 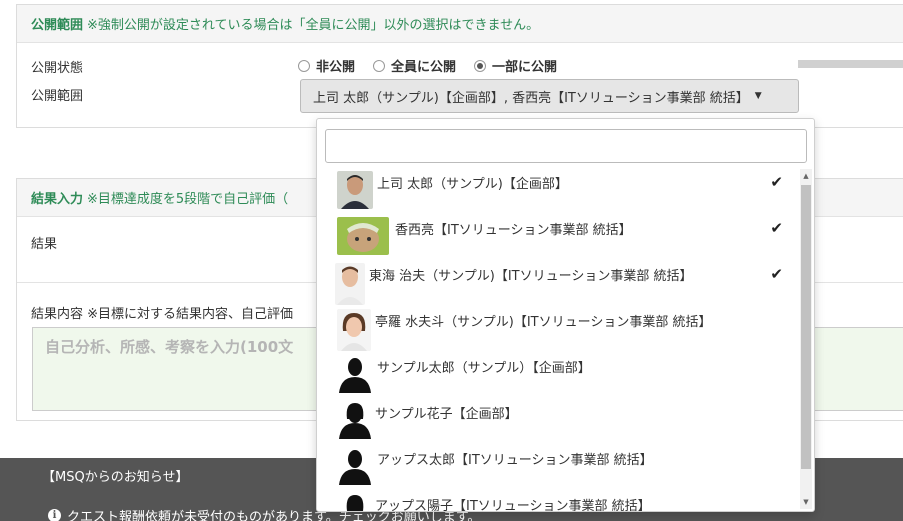 What do you see at coordinates (566, 146) in the screenshot?
I see `dropdown-search-input` at bounding box center [566, 146].